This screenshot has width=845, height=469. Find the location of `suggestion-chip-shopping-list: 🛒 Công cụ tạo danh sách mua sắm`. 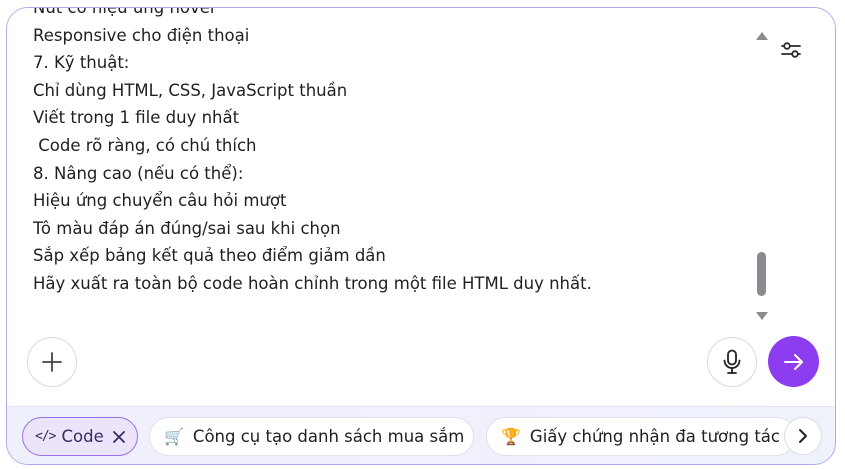

suggestion-chip-shopping-list: 🛒 Công cụ tạo danh sách mua sắm is located at coordinates (311, 436).